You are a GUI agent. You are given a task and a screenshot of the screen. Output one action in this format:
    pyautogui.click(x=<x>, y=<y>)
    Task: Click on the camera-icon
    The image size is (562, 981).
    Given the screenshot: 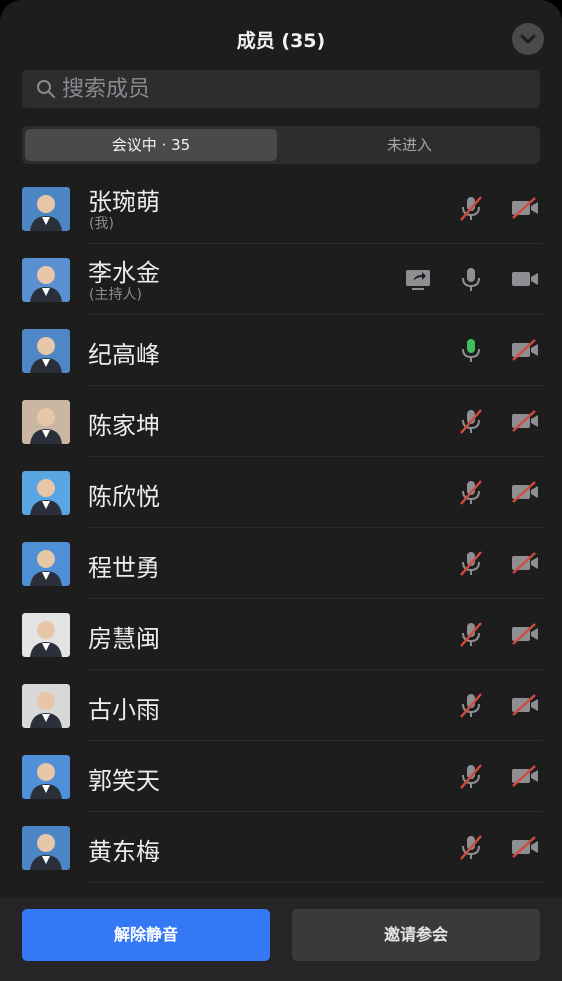 What is the action you would take?
    pyautogui.click(x=525, y=279)
    